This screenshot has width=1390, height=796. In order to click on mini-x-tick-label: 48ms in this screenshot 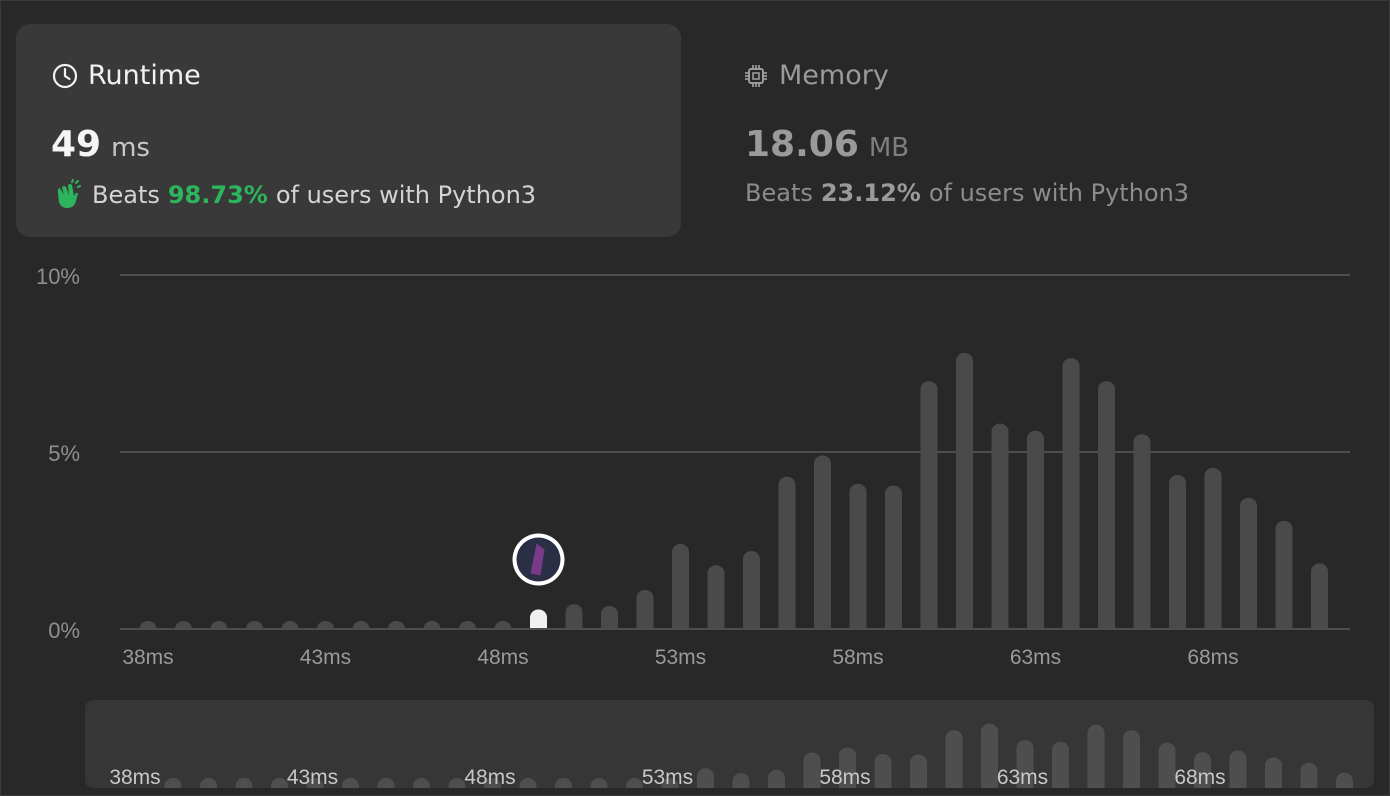, I will do `click(489, 777)`.